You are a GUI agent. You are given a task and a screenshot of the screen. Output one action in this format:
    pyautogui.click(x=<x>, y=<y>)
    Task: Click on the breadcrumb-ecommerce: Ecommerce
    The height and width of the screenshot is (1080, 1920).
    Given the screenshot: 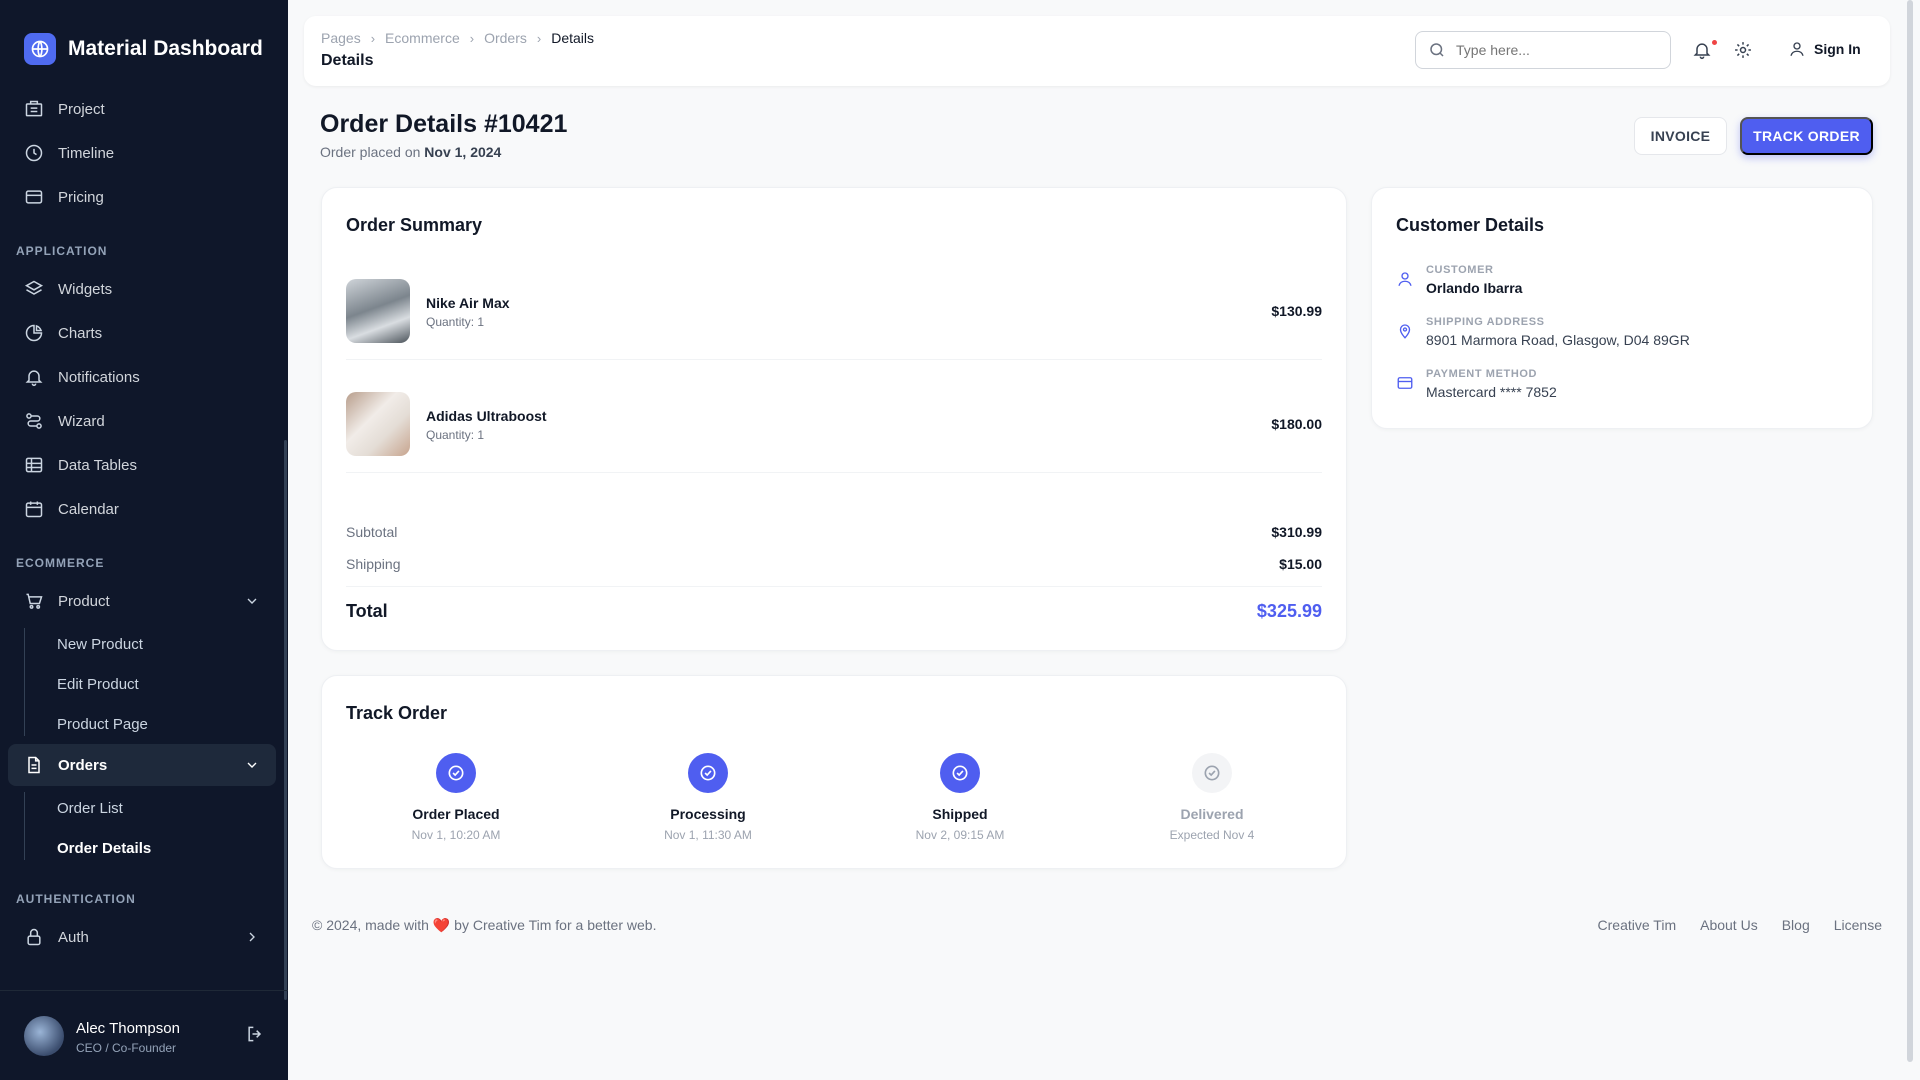 What is the action you would take?
    pyautogui.click(x=422, y=38)
    